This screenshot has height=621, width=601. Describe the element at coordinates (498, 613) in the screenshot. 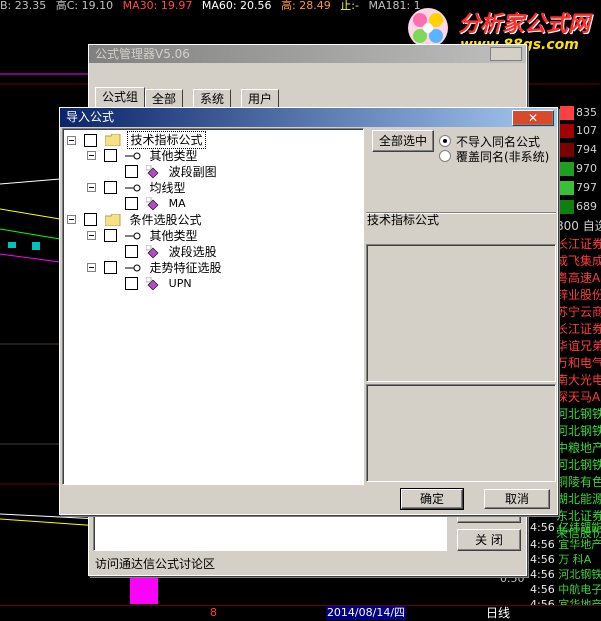

I see `period-label: 日线` at that location.